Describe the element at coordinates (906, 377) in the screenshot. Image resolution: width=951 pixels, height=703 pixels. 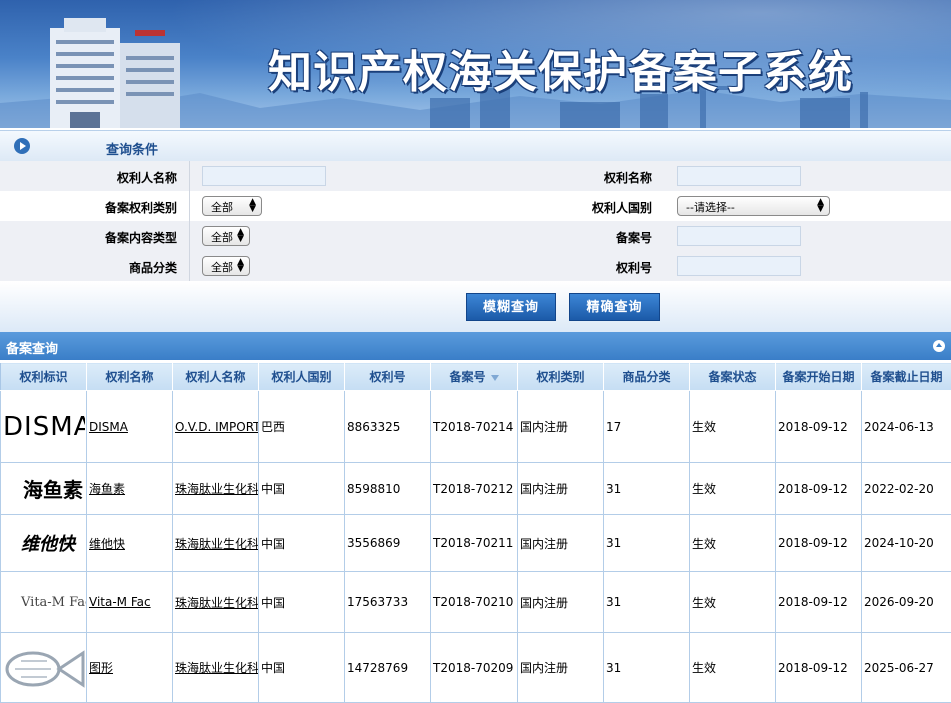
I see `col-header: 备案截止日期` at that location.